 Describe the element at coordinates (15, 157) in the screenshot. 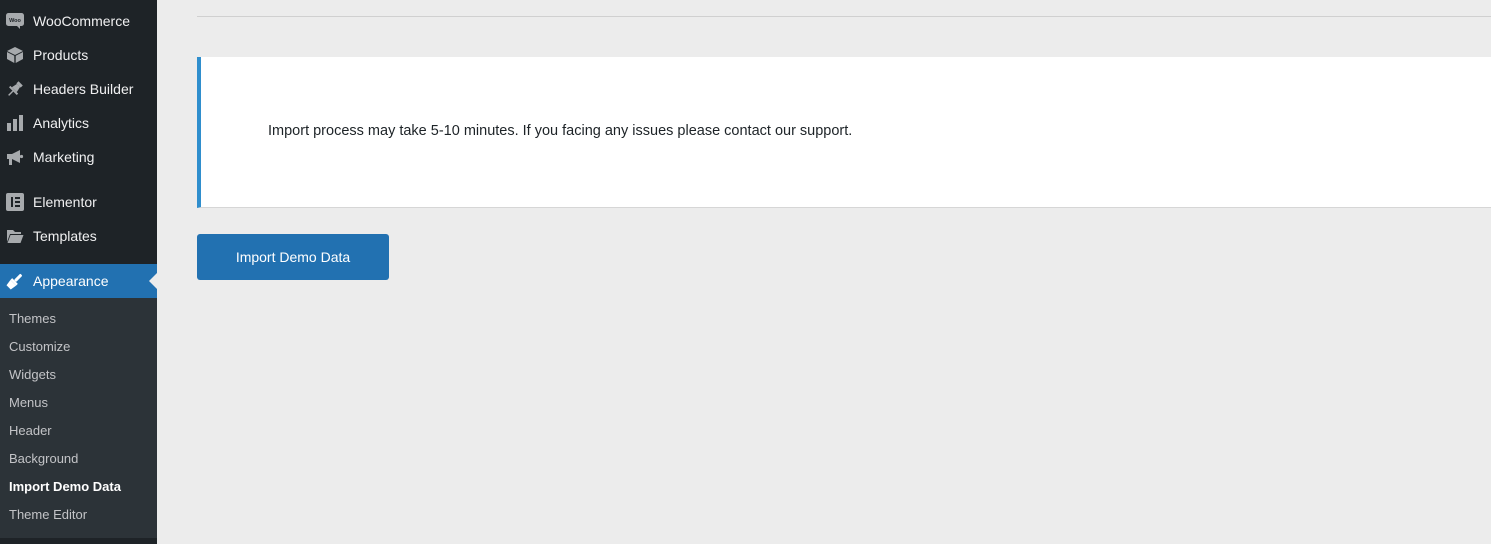

I see `megaphone-icon` at that location.